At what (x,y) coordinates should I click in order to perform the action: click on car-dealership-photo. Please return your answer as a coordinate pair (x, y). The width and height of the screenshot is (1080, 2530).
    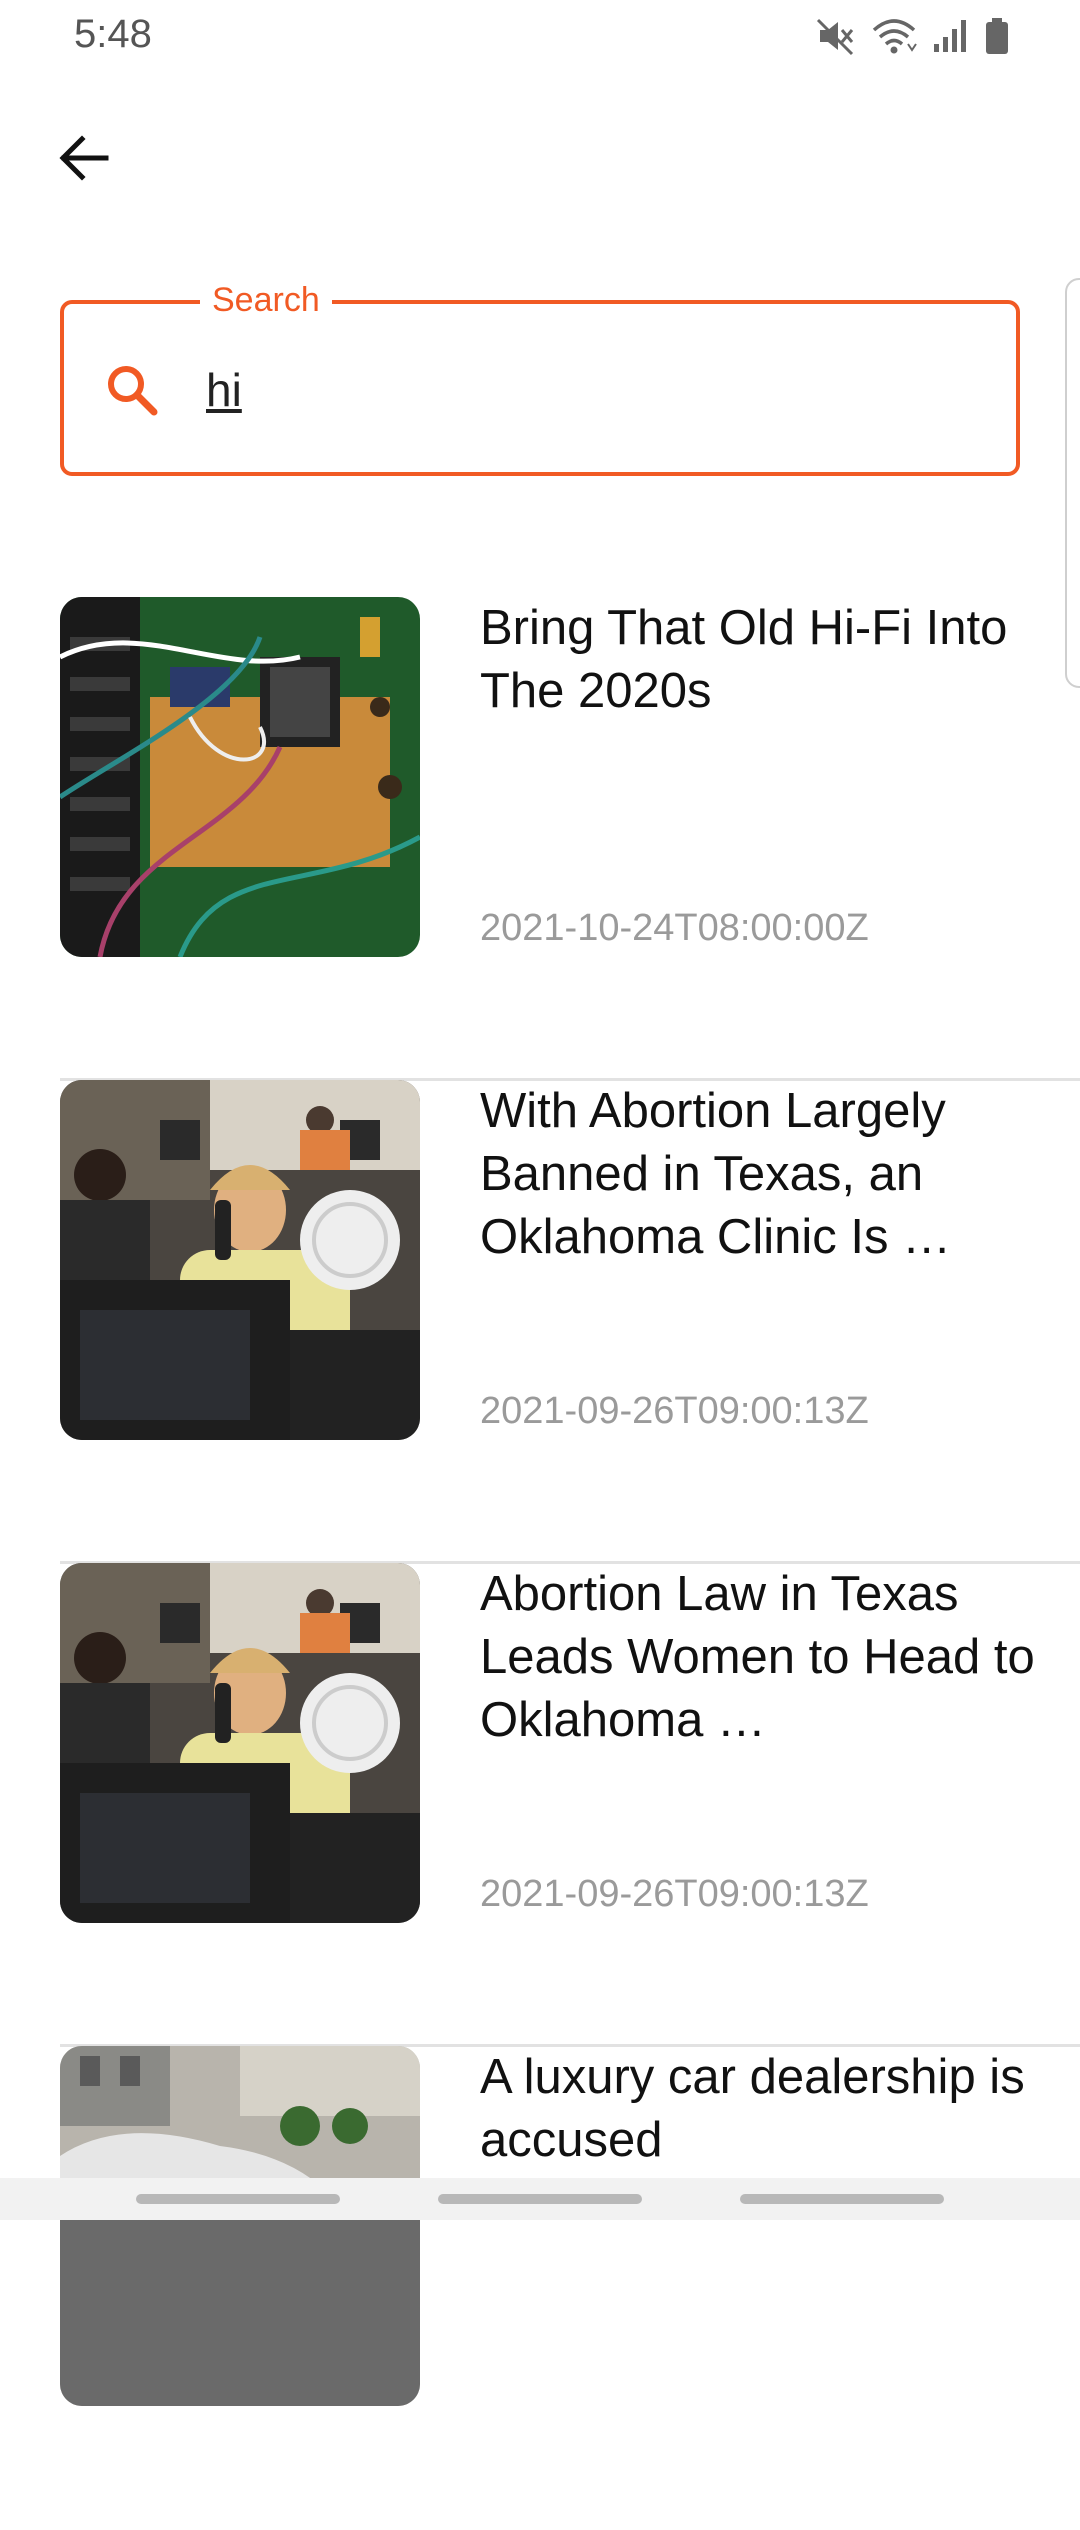
    Looking at the image, I should click on (240, 2226).